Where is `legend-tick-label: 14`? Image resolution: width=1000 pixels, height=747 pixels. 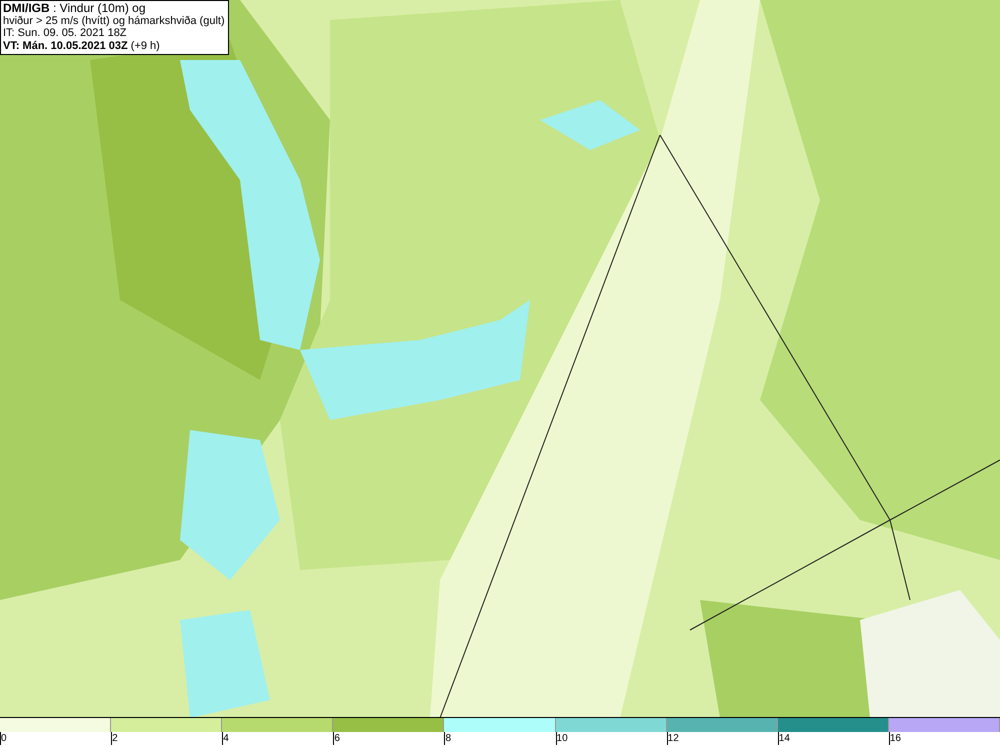
legend-tick-label: 14 is located at coordinates (784, 738).